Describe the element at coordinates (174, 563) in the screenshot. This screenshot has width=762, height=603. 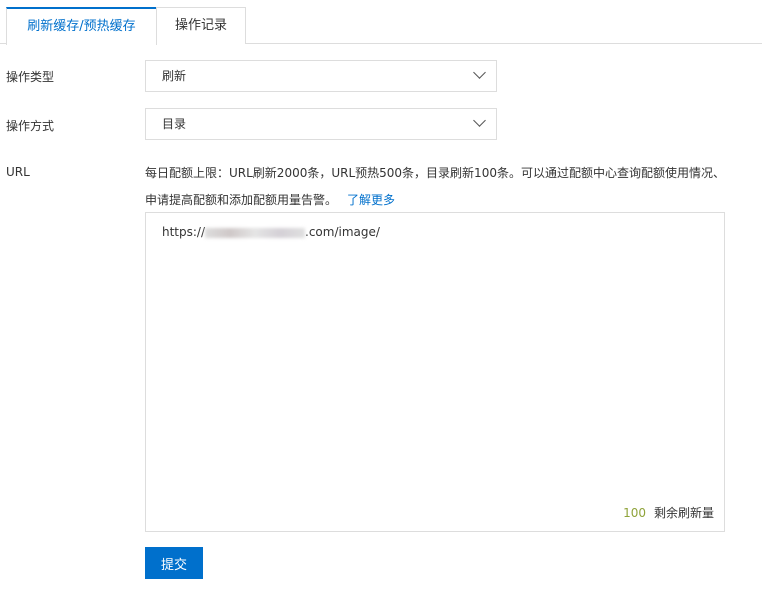
I see `submit-button: 提交` at that location.